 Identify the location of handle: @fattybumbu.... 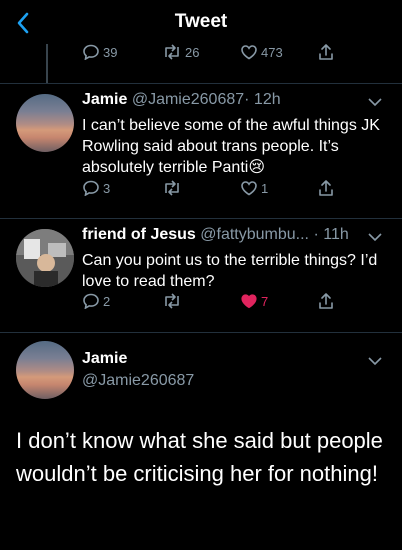
(254, 234).